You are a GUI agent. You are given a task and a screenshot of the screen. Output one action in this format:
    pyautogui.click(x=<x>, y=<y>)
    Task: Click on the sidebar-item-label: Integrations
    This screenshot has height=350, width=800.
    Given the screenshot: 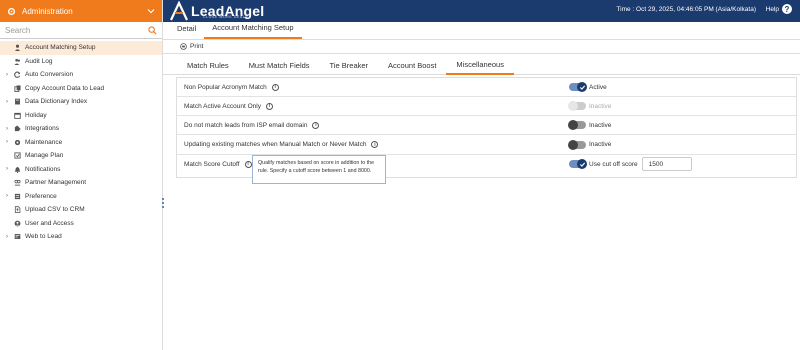 What is the action you would take?
    pyautogui.click(x=42, y=129)
    